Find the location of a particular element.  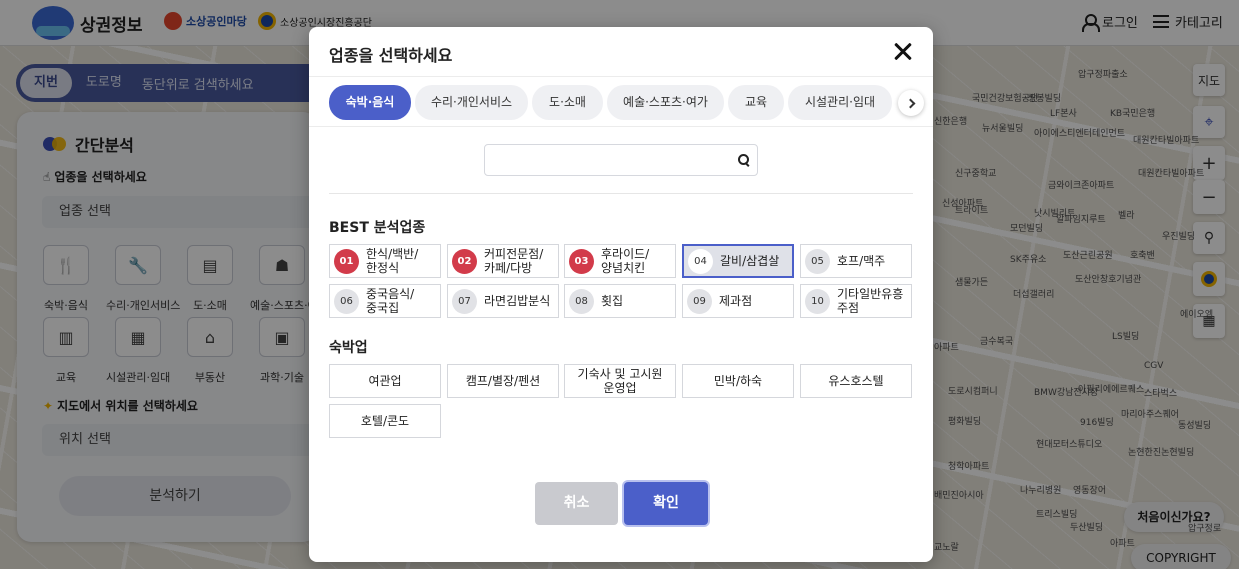

rank-badge: 10 is located at coordinates (817, 301).